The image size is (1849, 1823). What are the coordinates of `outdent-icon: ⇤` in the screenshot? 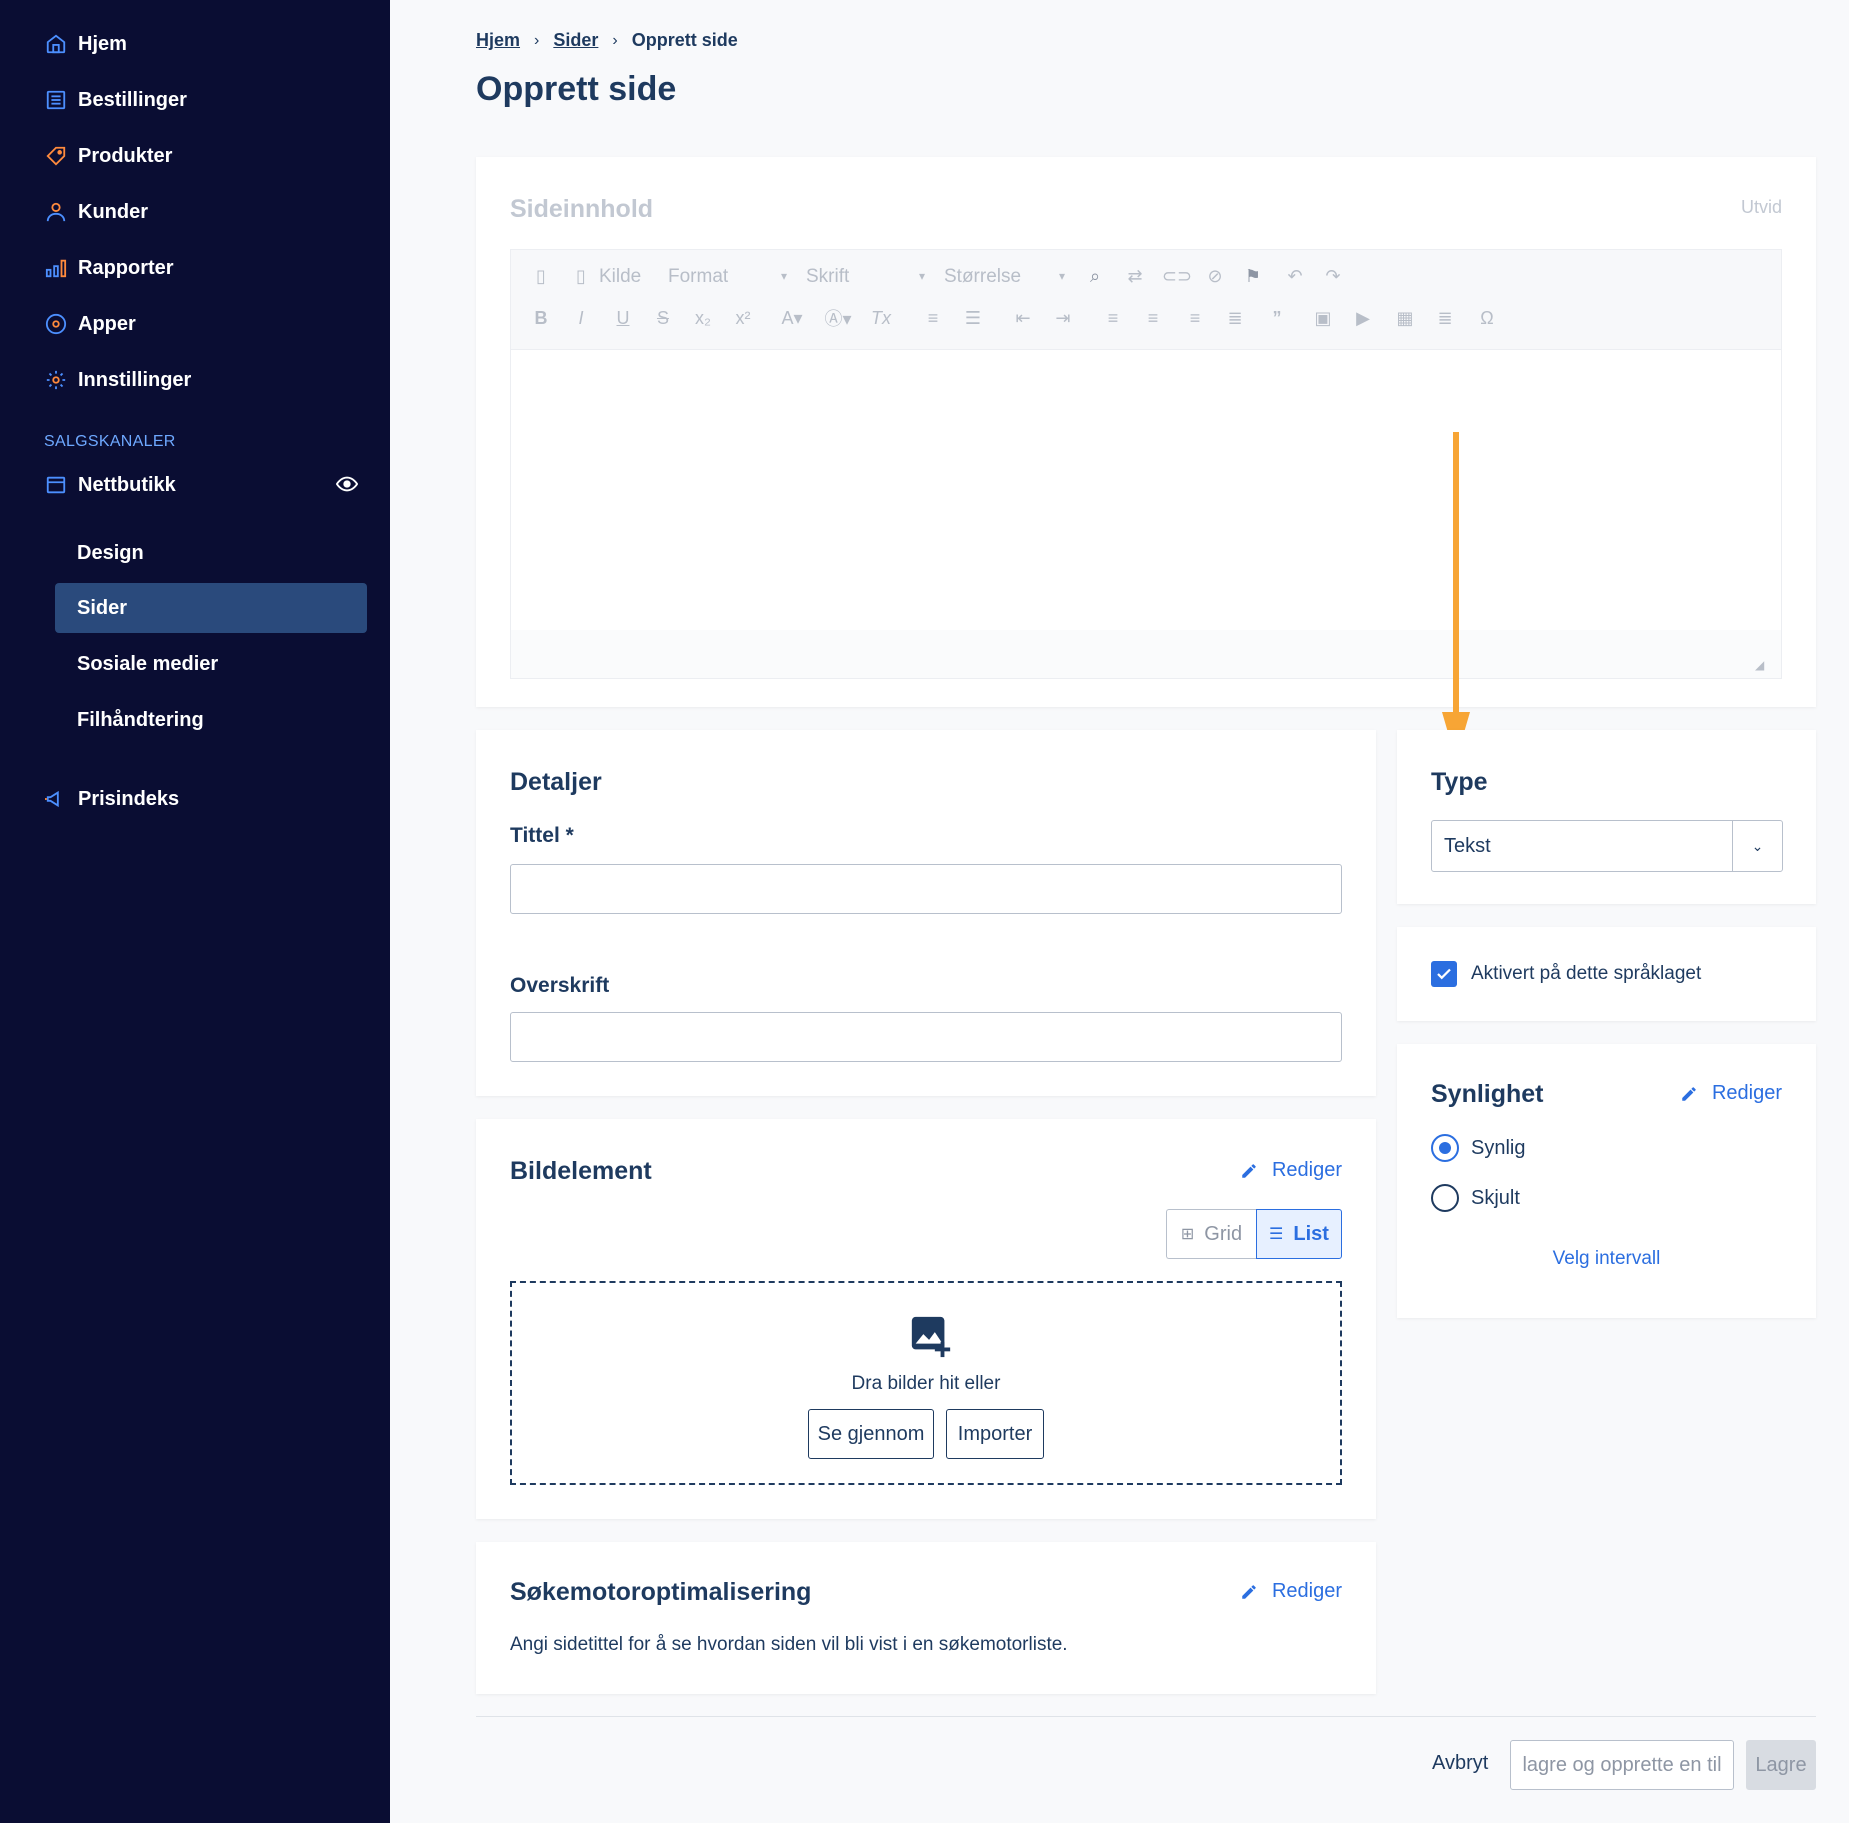 It's located at (1023, 318).